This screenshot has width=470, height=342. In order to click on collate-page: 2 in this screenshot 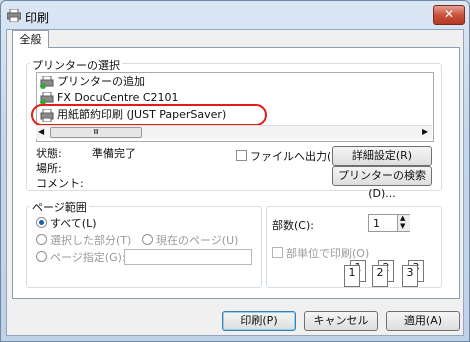, I will do `click(380, 276)`.